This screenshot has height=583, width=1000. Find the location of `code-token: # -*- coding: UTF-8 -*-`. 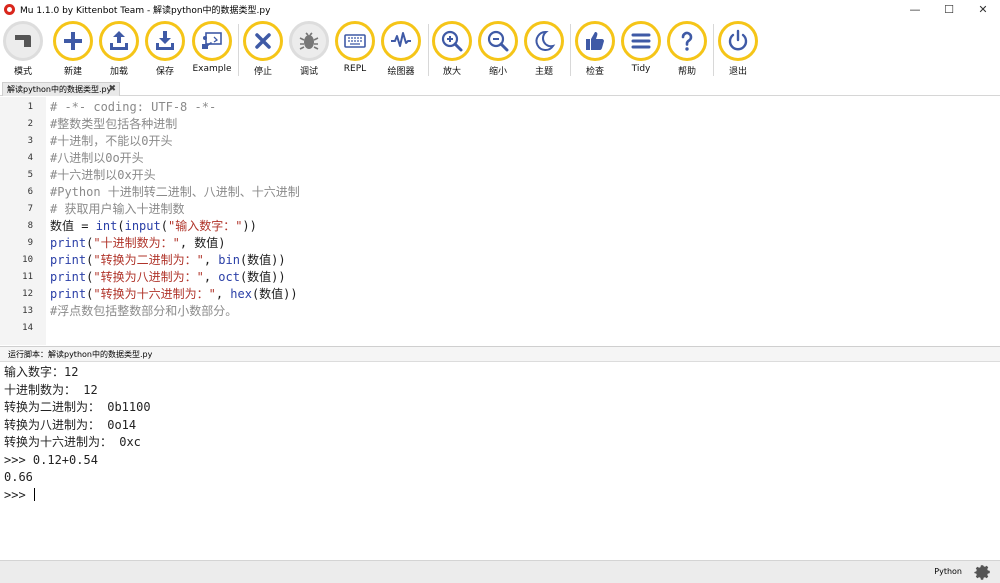

code-token: # -*- coding: UTF-8 -*- is located at coordinates (133, 107).